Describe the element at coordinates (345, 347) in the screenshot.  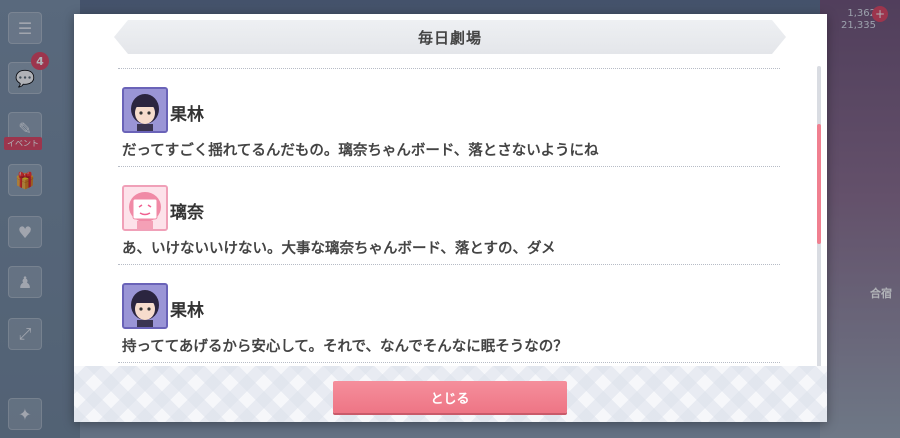
I see `dialogue-text: 持っててあげるから安心して。それで、なんでそんなに眠そうなの？` at that location.